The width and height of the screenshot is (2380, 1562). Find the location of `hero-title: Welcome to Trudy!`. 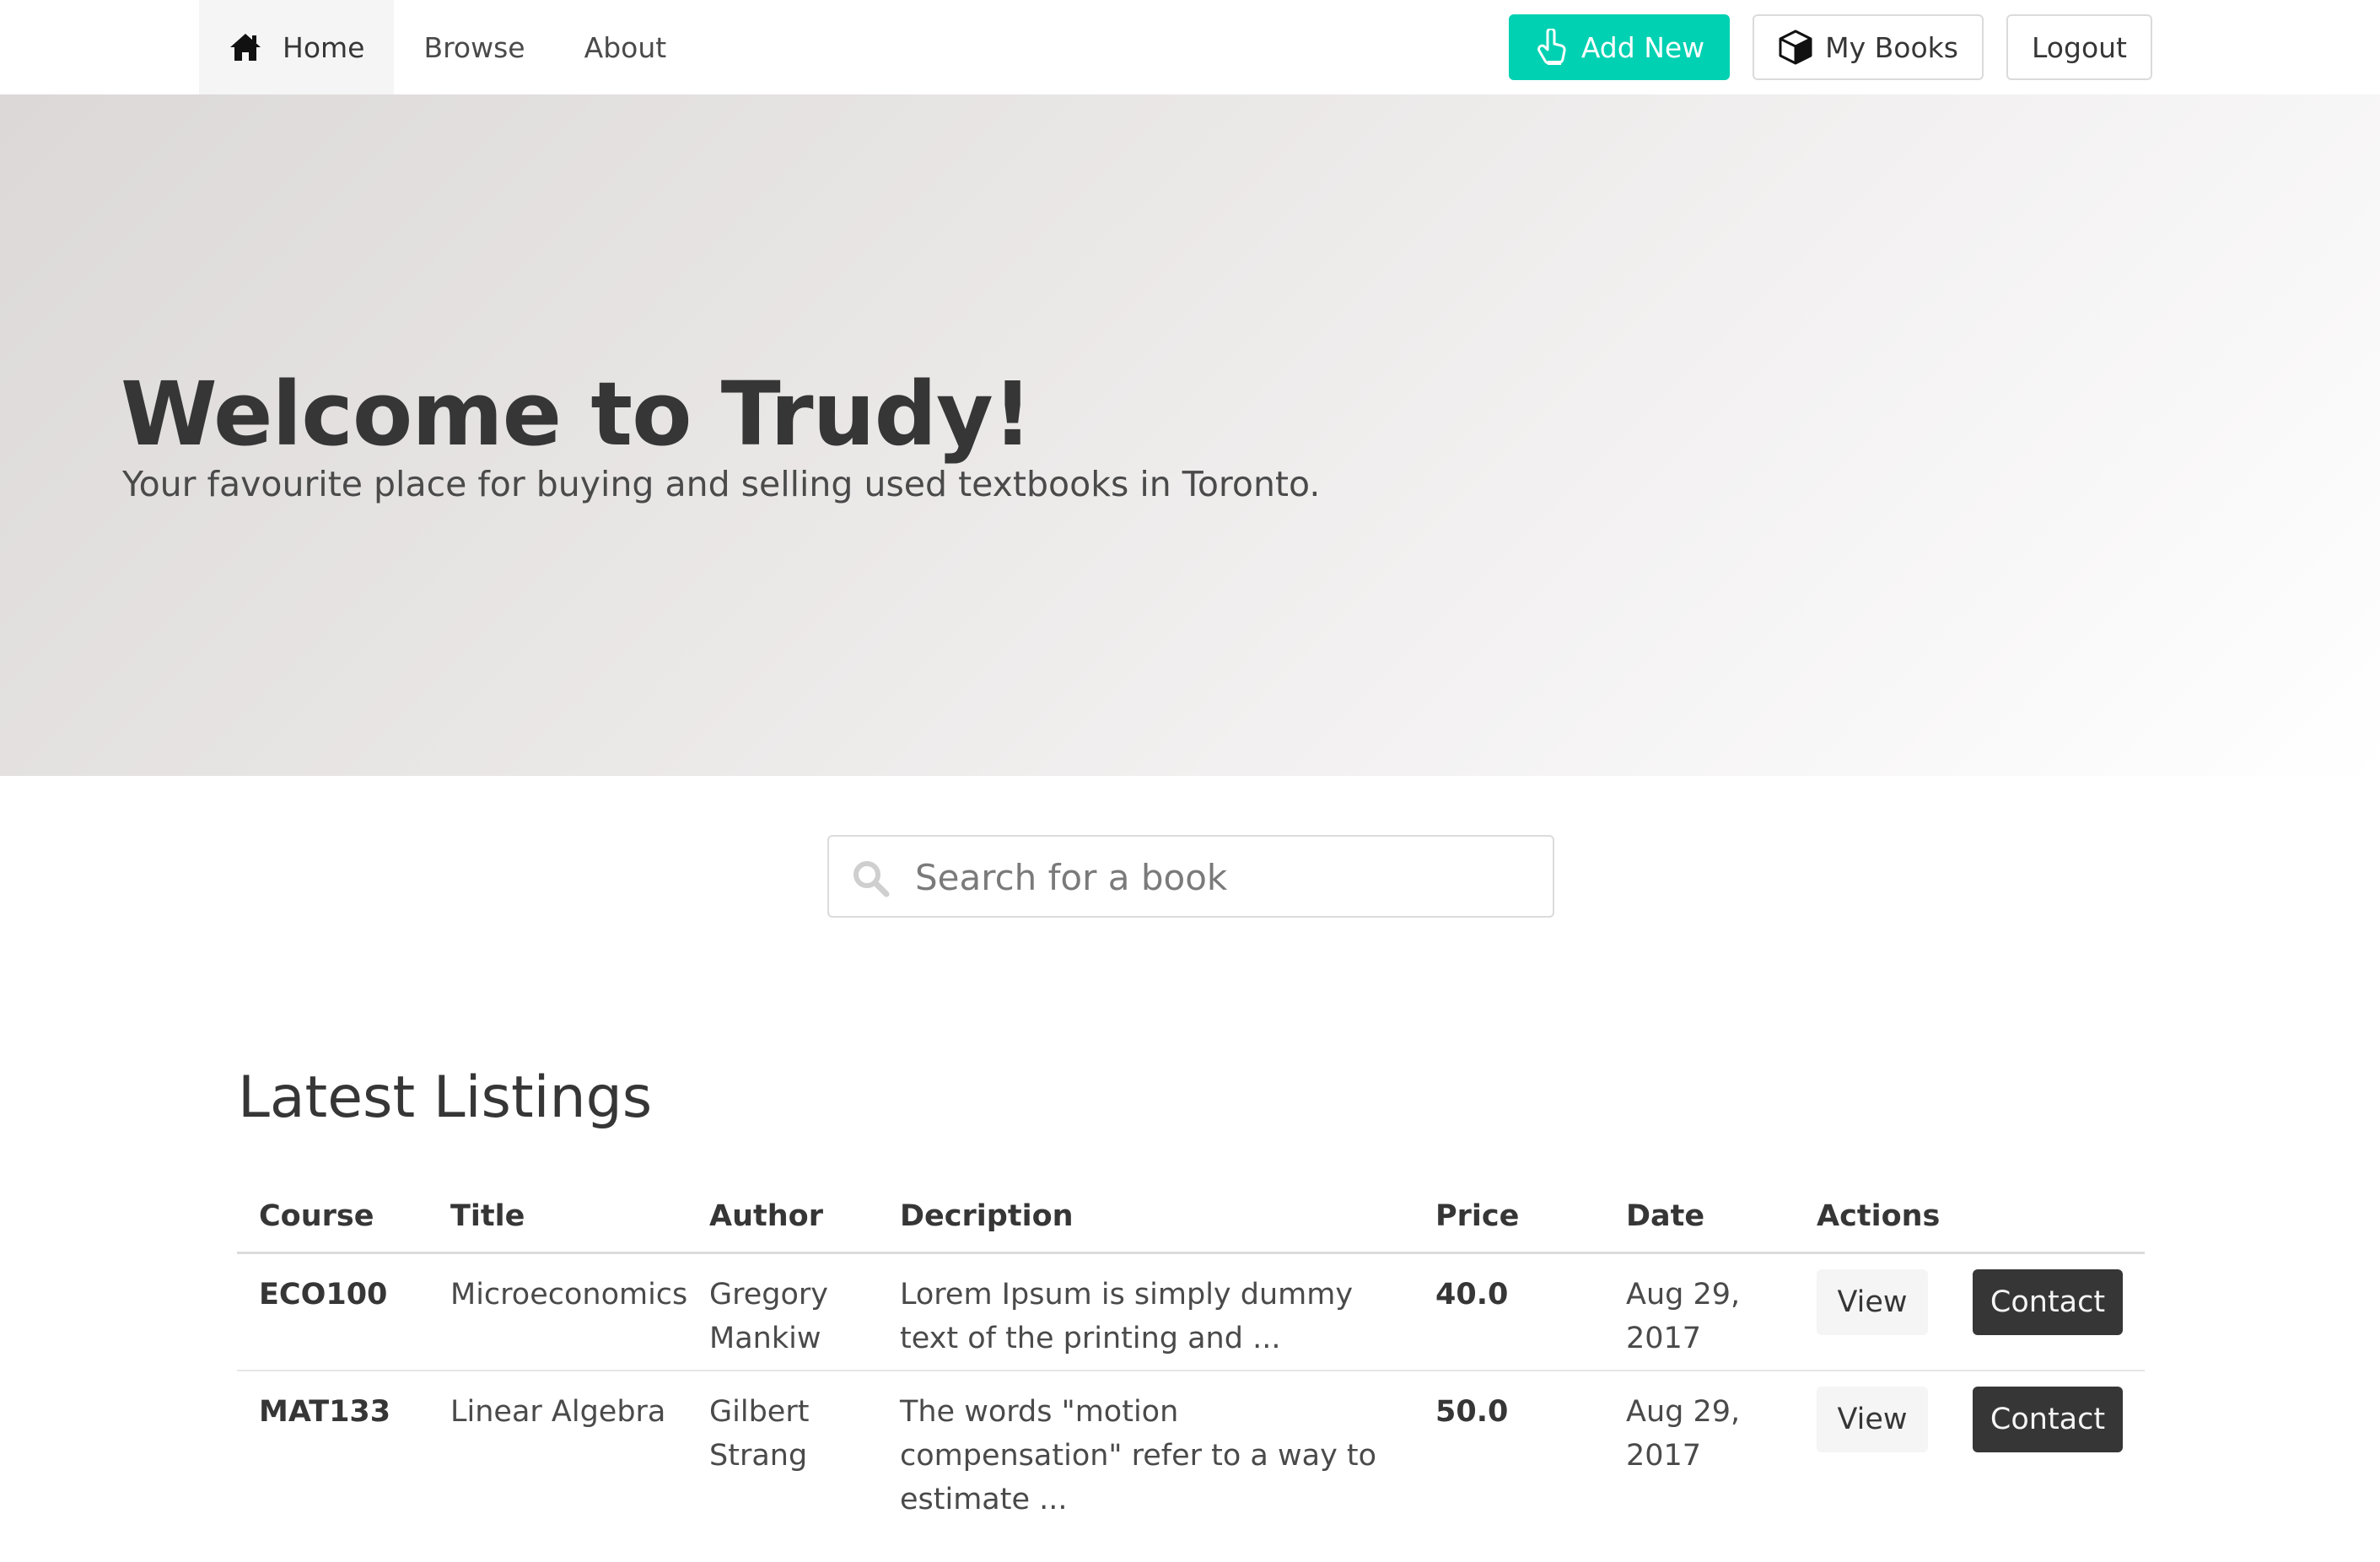

hero-title: Welcome to Trudy! is located at coordinates (576, 414).